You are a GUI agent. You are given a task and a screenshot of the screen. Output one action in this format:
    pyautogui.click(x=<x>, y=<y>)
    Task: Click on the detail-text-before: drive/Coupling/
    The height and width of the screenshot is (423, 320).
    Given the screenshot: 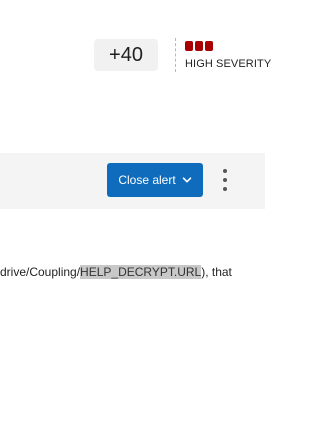 What is the action you would take?
    pyautogui.click(x=40, y=272)
    